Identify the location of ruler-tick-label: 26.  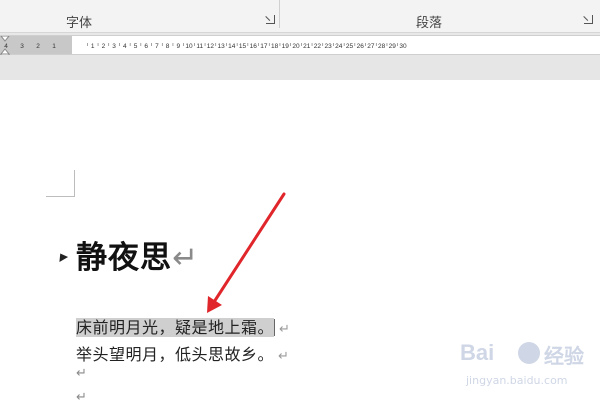
(361, 46).